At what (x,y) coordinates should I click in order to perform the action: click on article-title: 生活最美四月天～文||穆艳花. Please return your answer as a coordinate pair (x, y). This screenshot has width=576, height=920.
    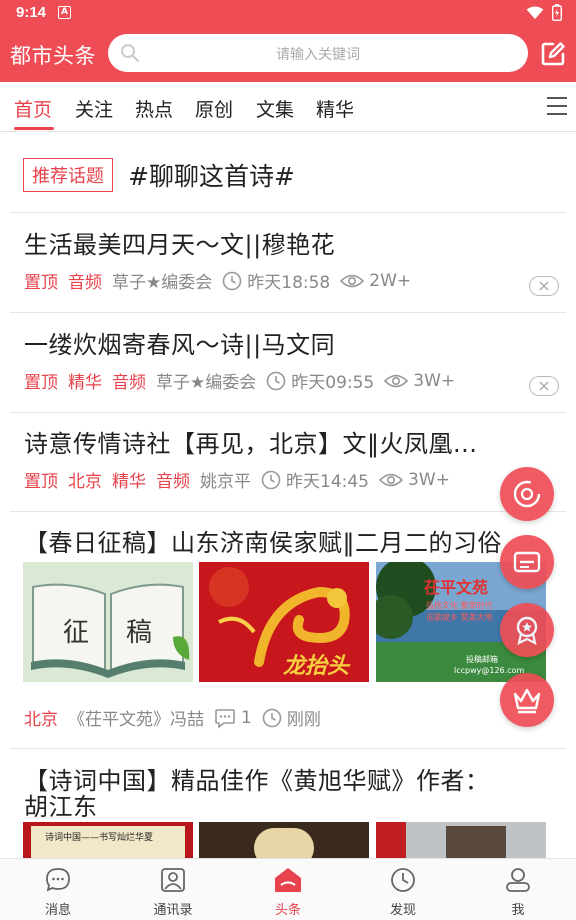
    Looking at the image, I should click on (180, 245).